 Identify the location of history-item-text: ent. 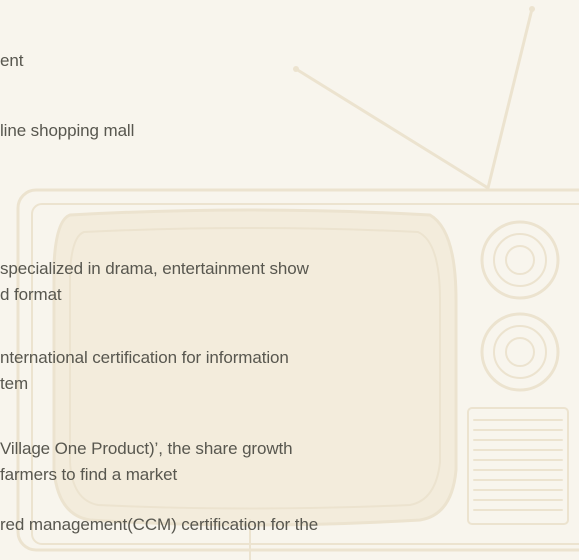
(12, 60).